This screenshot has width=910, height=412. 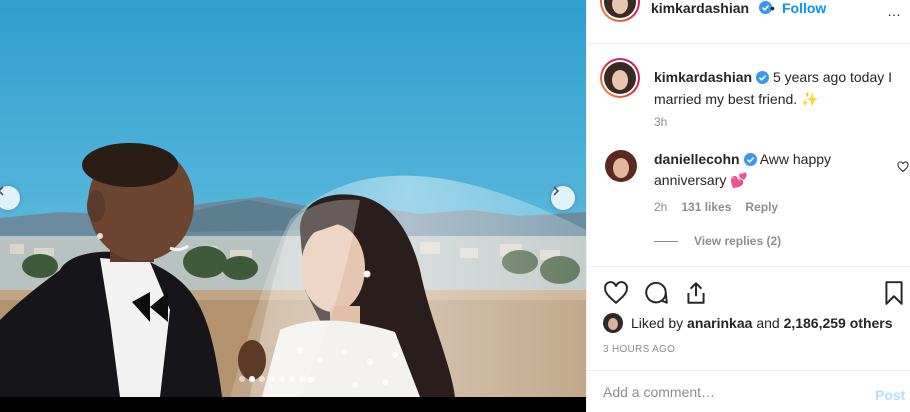 I want to click on media-bottom-strip, so click(x=293, y=404).